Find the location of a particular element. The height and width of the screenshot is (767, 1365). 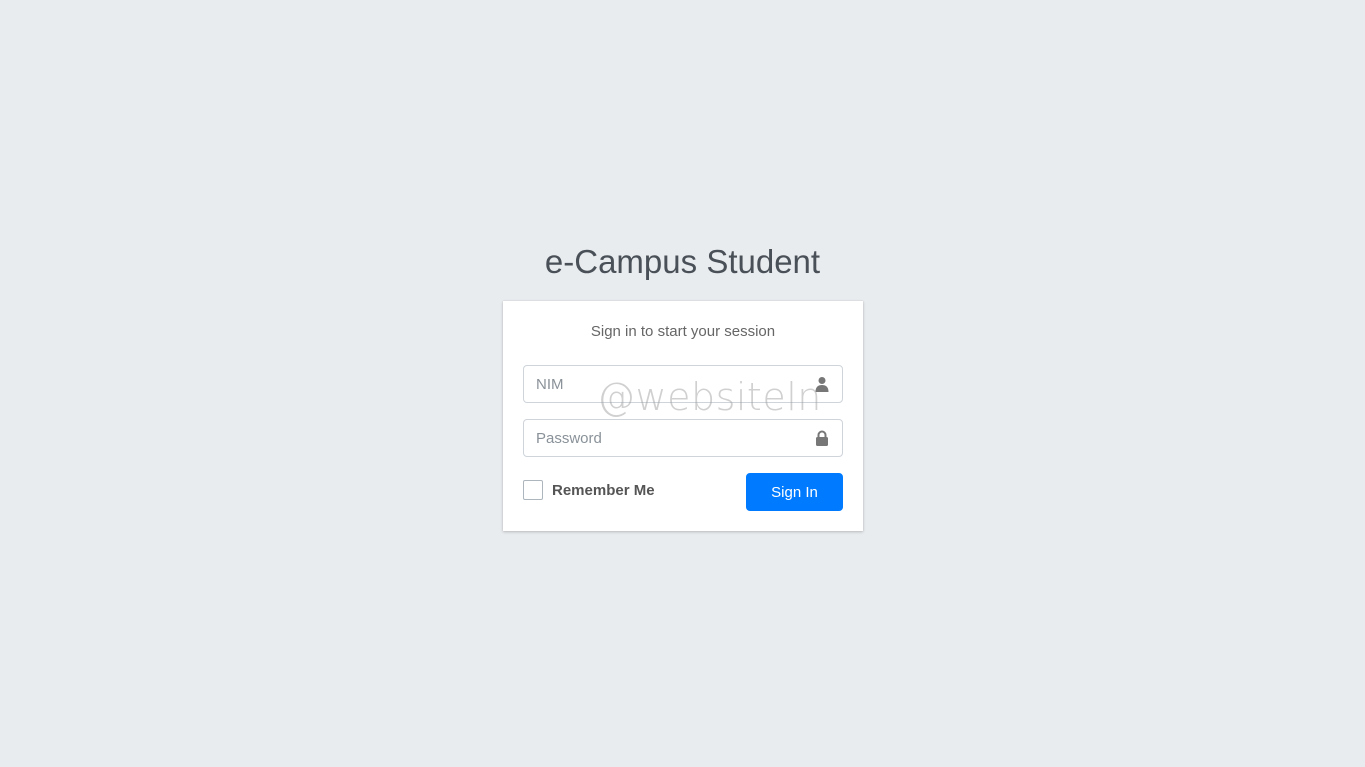

login-logo: e-Campus Student is located at coordinates (682, 262).